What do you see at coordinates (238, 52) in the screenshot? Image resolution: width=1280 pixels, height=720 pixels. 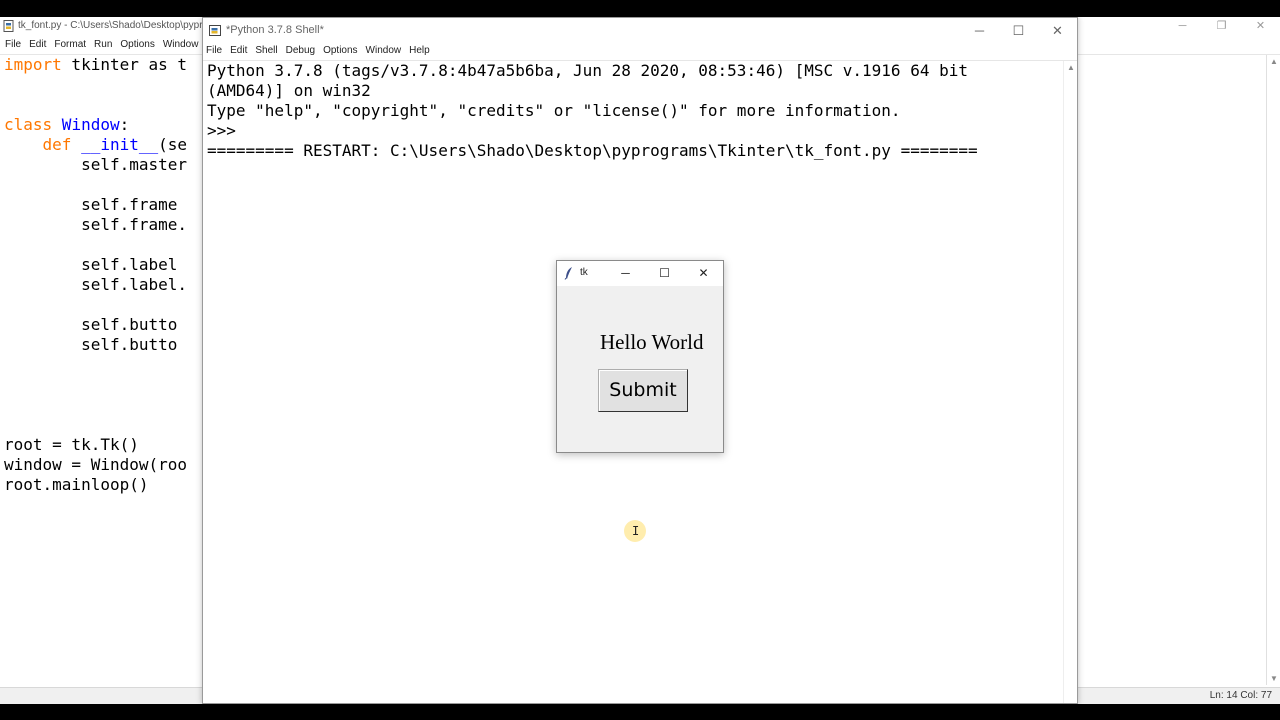 I see `shell-menu-edit: Edit` at bounding box center [238, 52].